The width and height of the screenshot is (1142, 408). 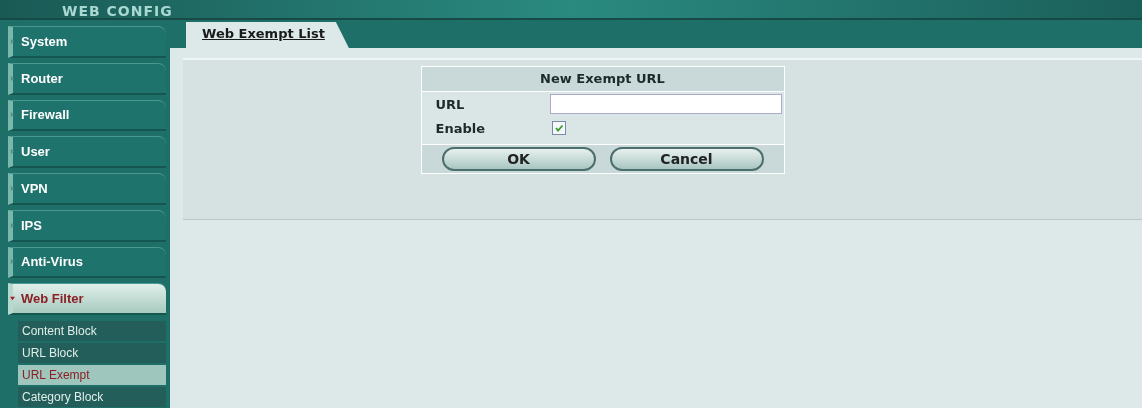 What do you see at coordinates (267, 35) in the screenshot?
I see `tab: Web Exempt List` at bounding box center [267, 35].